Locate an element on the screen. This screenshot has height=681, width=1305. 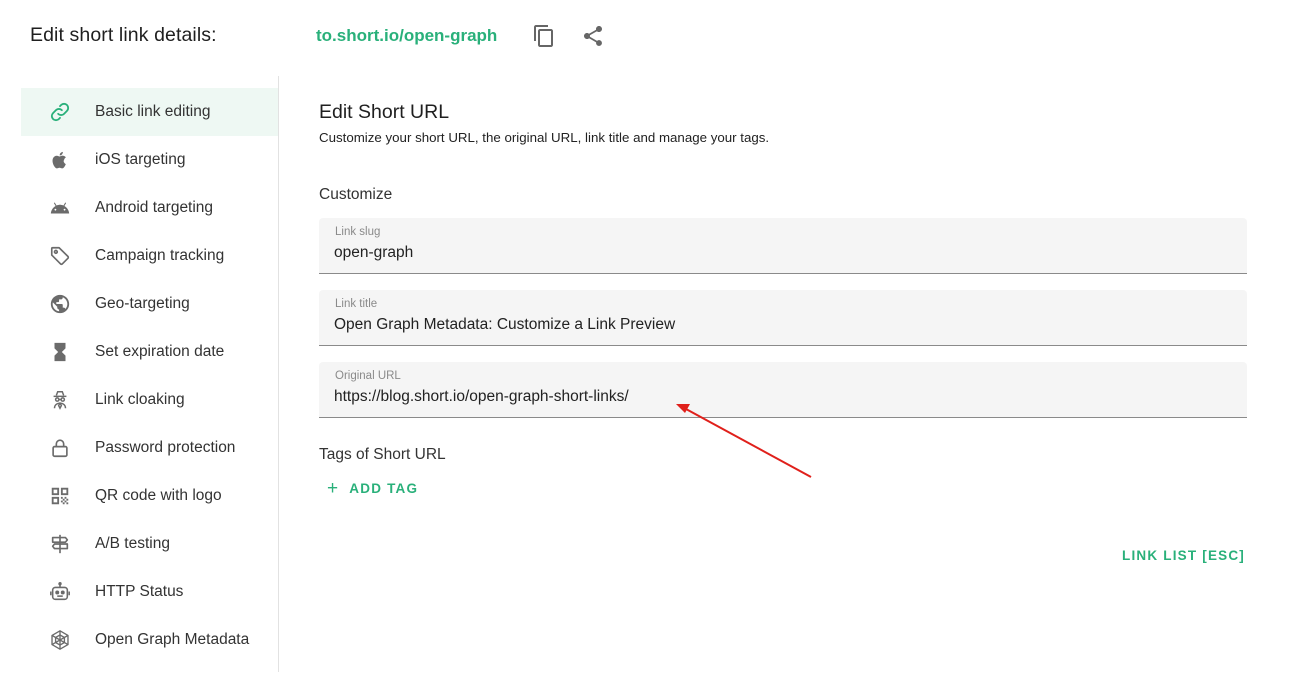
sidebar-item-ios-targeting: iOS targeting is located at coordinates (149, 160).